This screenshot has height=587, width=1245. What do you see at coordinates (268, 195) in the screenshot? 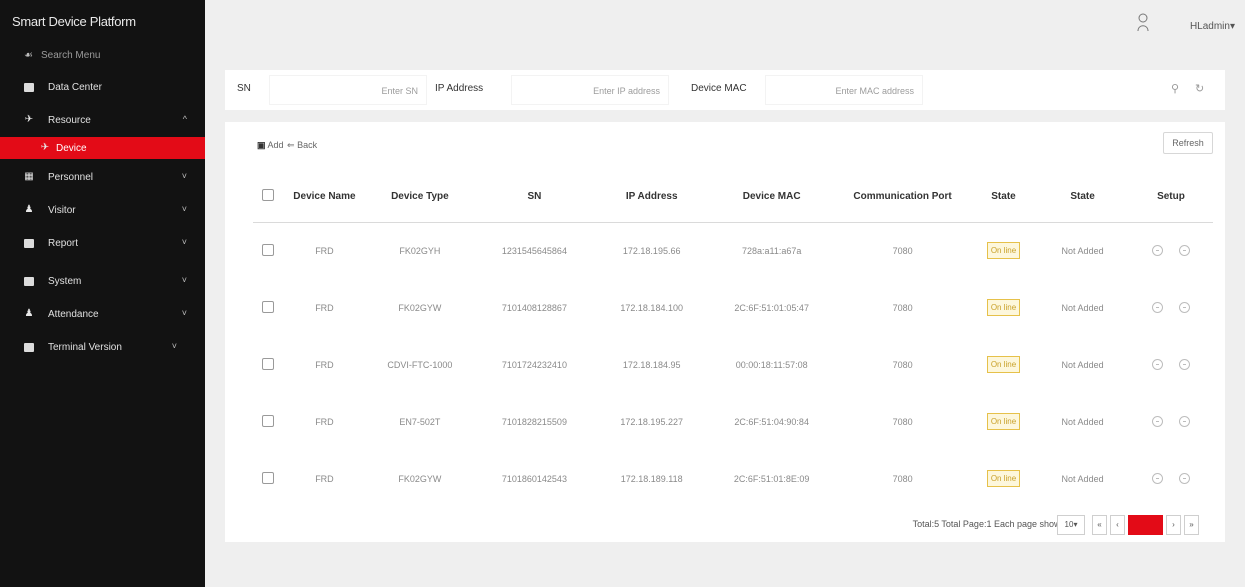
I see `select-all-checkbox` at bounding box center [268, 195].